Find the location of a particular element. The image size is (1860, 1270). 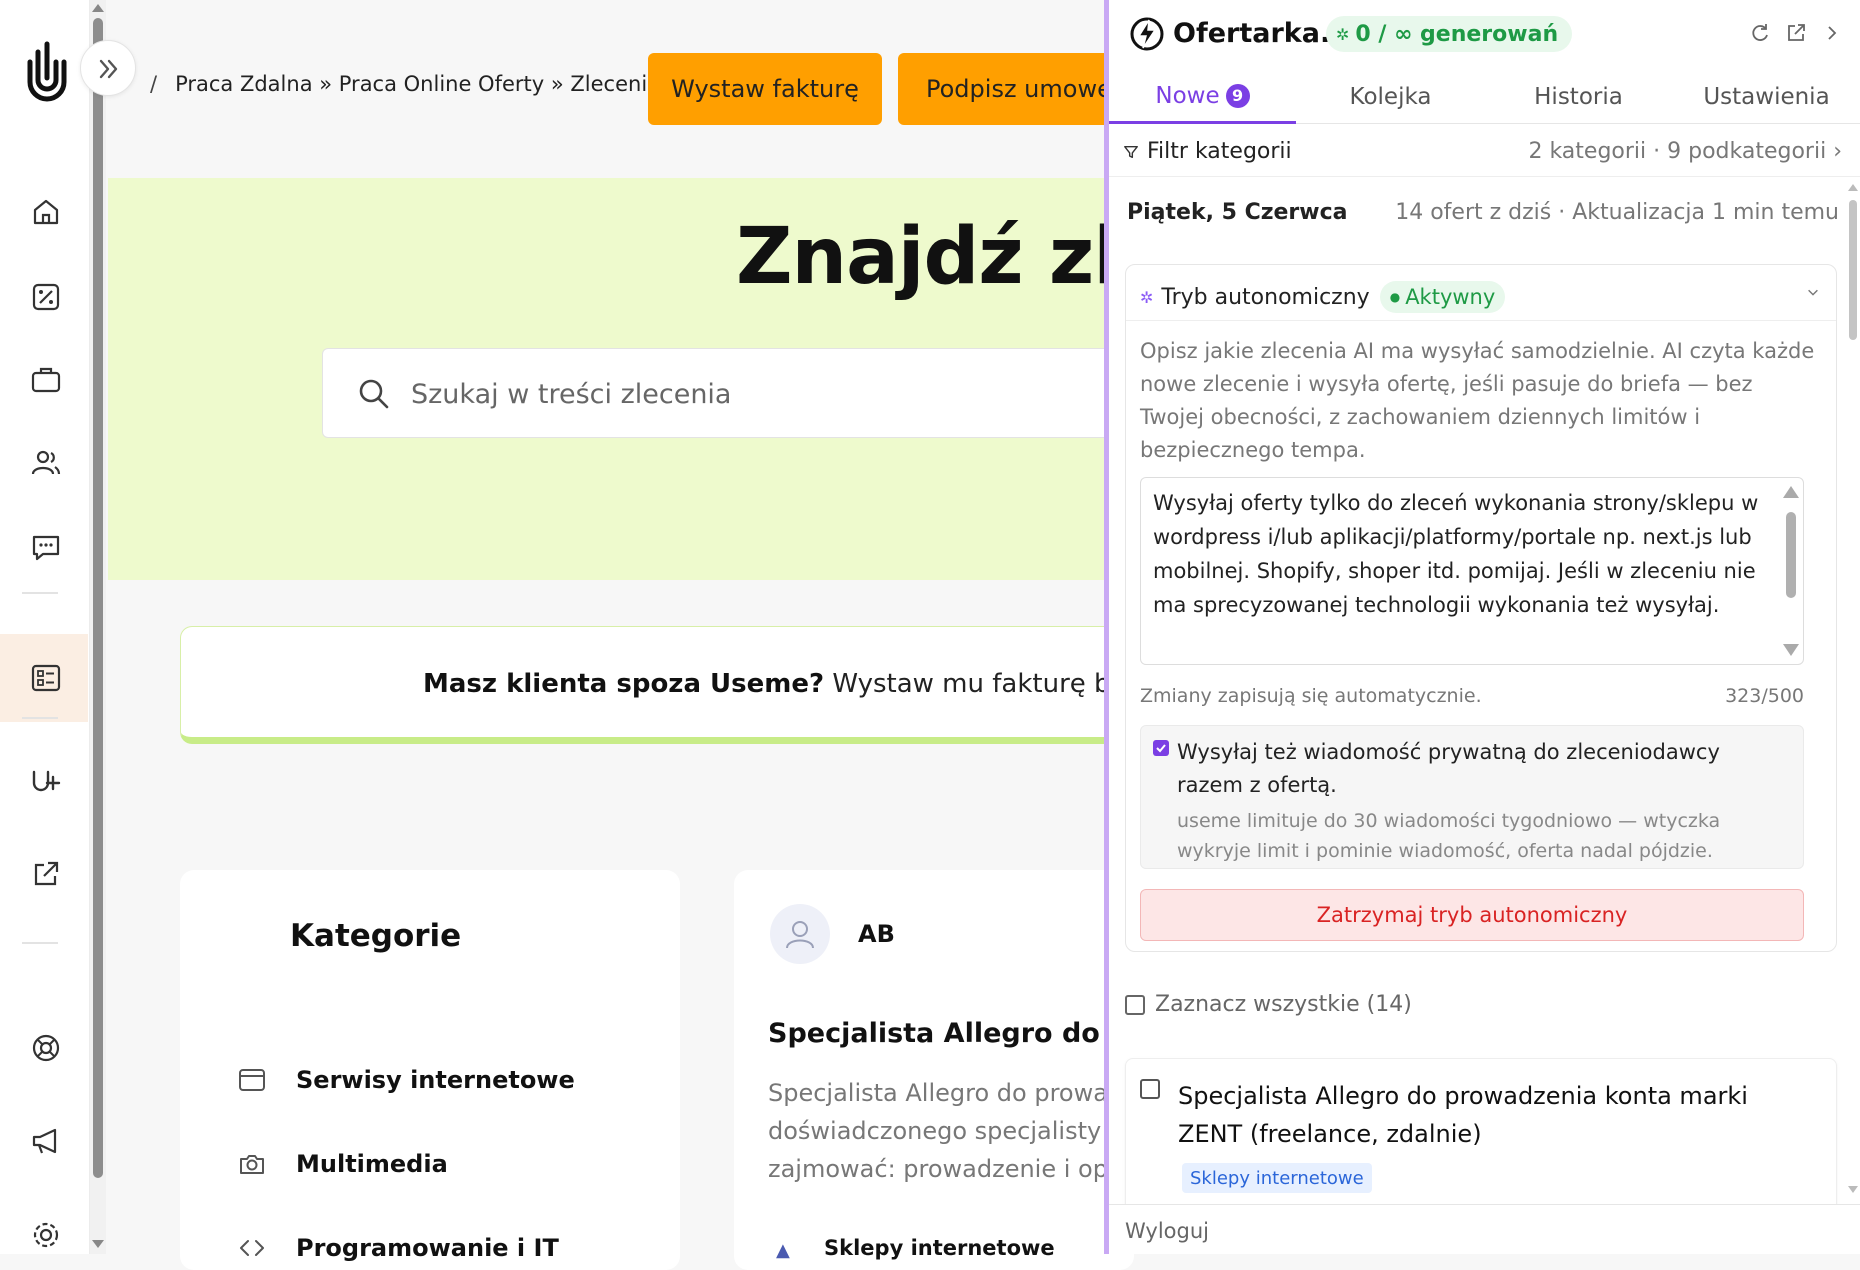

logout-link: Wyloguj is located at coordinates (1167, 1231).